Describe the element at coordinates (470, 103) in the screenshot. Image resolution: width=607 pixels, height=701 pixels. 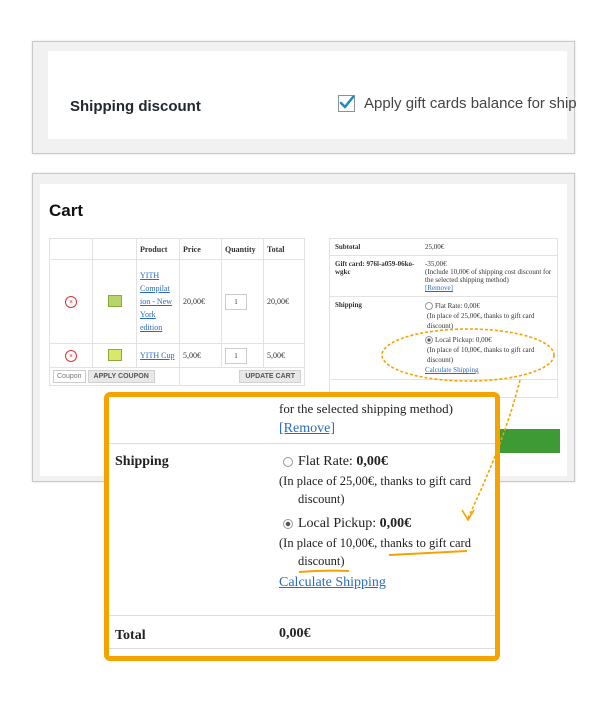
I see `apply-gift-card-label: Apply gift cards balance for ship` at that location.